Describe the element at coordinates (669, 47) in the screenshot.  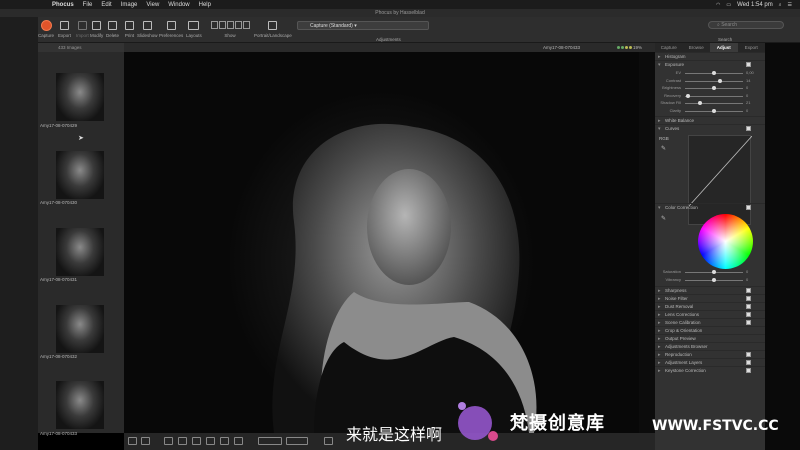
I see `tab-capture: Capture` at that location.